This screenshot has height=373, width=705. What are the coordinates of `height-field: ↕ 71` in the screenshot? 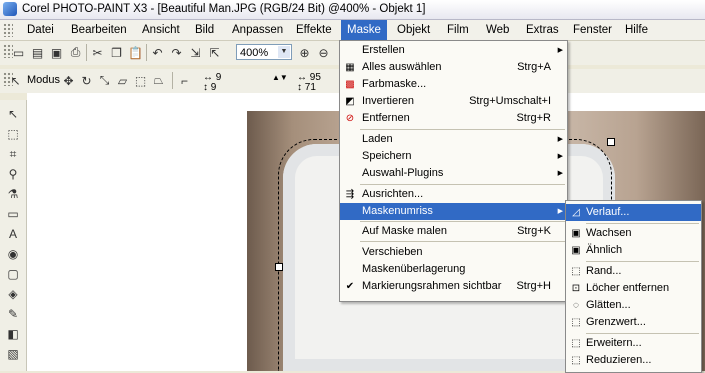 It's located at (306, 88).